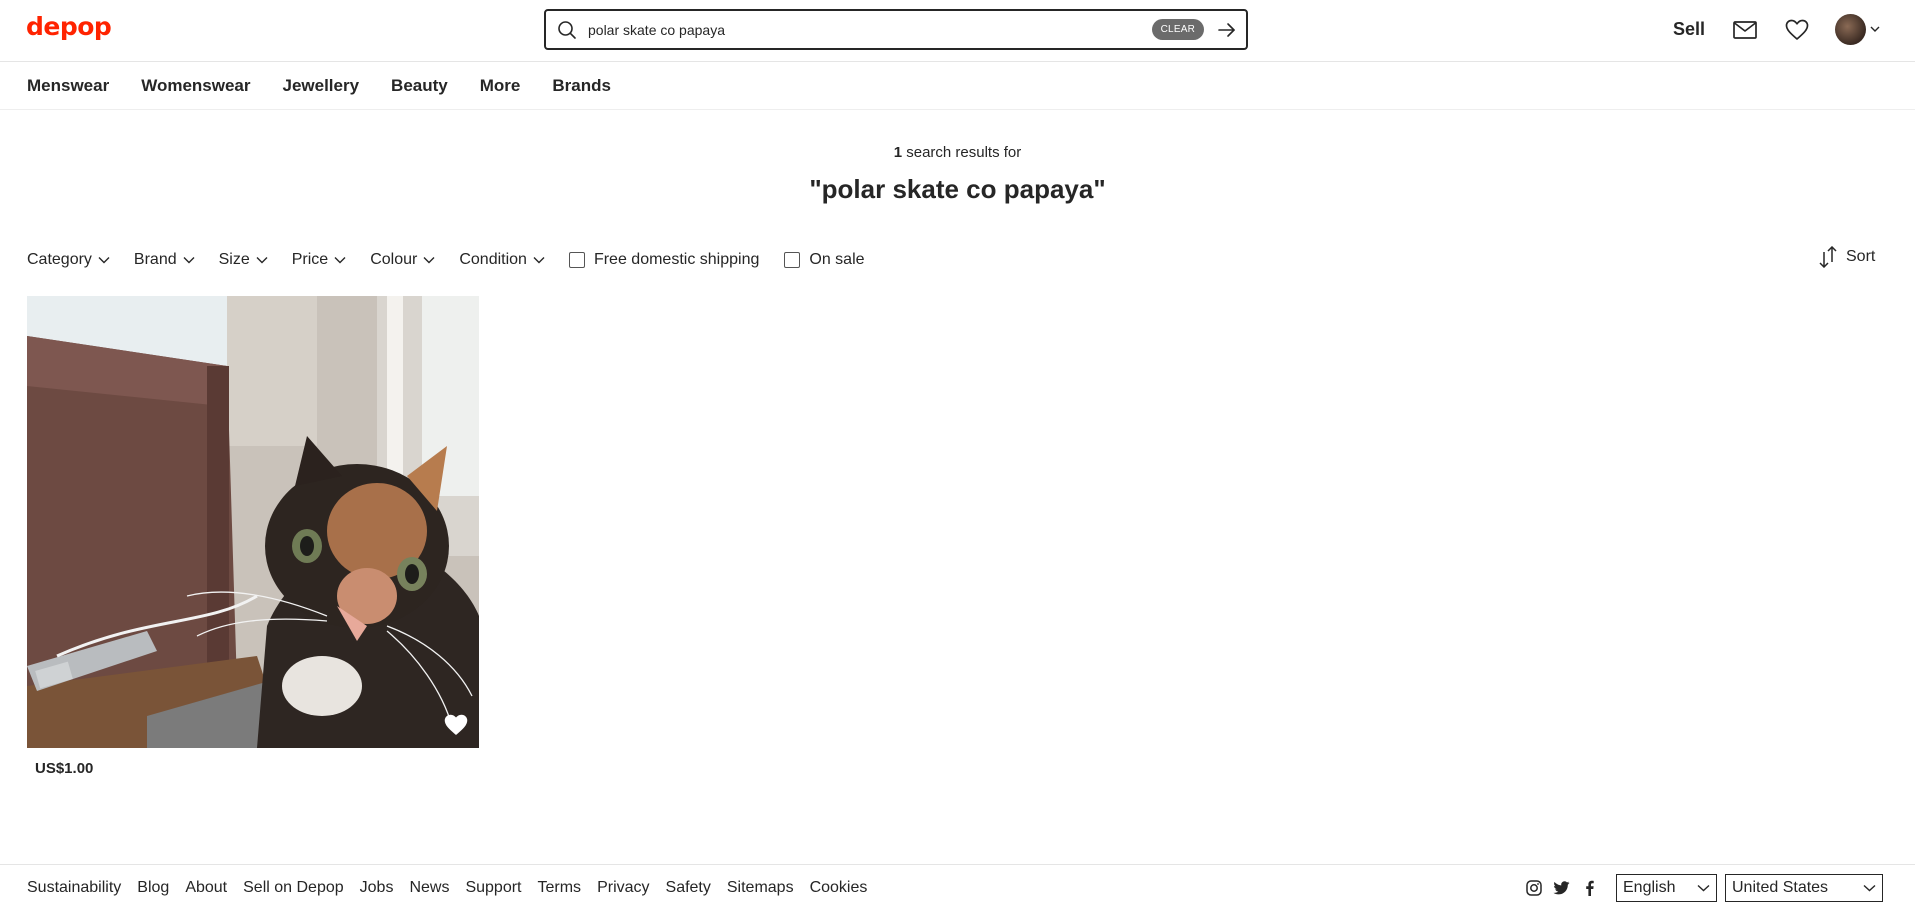 This screenshot has width=1915, height=910. What do you see at coordinates (1797, 30) in the screenshot?
I see `heart-icon` at bounding box center [1797, 30].